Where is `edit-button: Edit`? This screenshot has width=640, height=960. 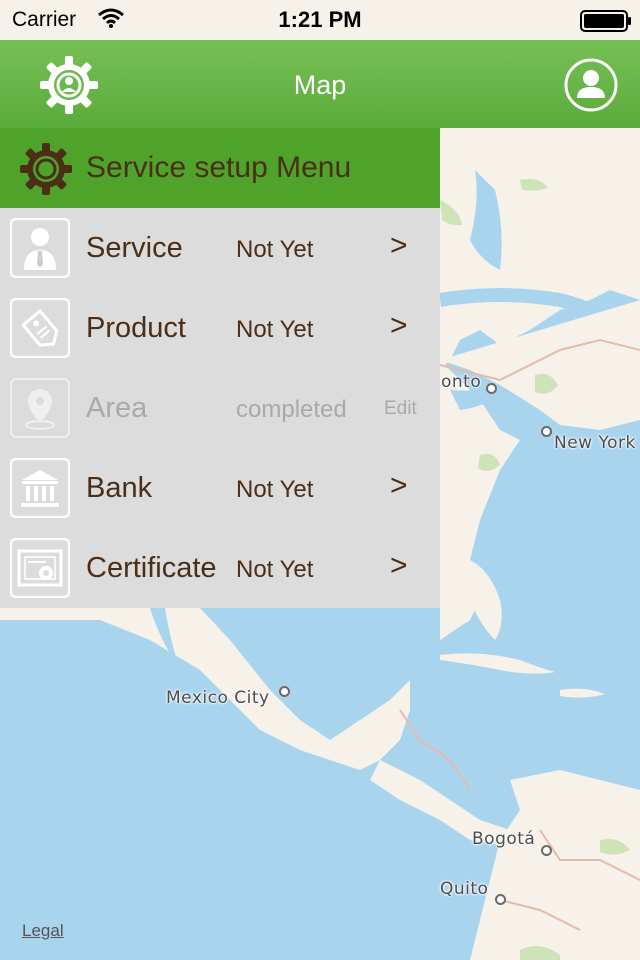 edit-button: Edit is located at coordinates (400, 409).